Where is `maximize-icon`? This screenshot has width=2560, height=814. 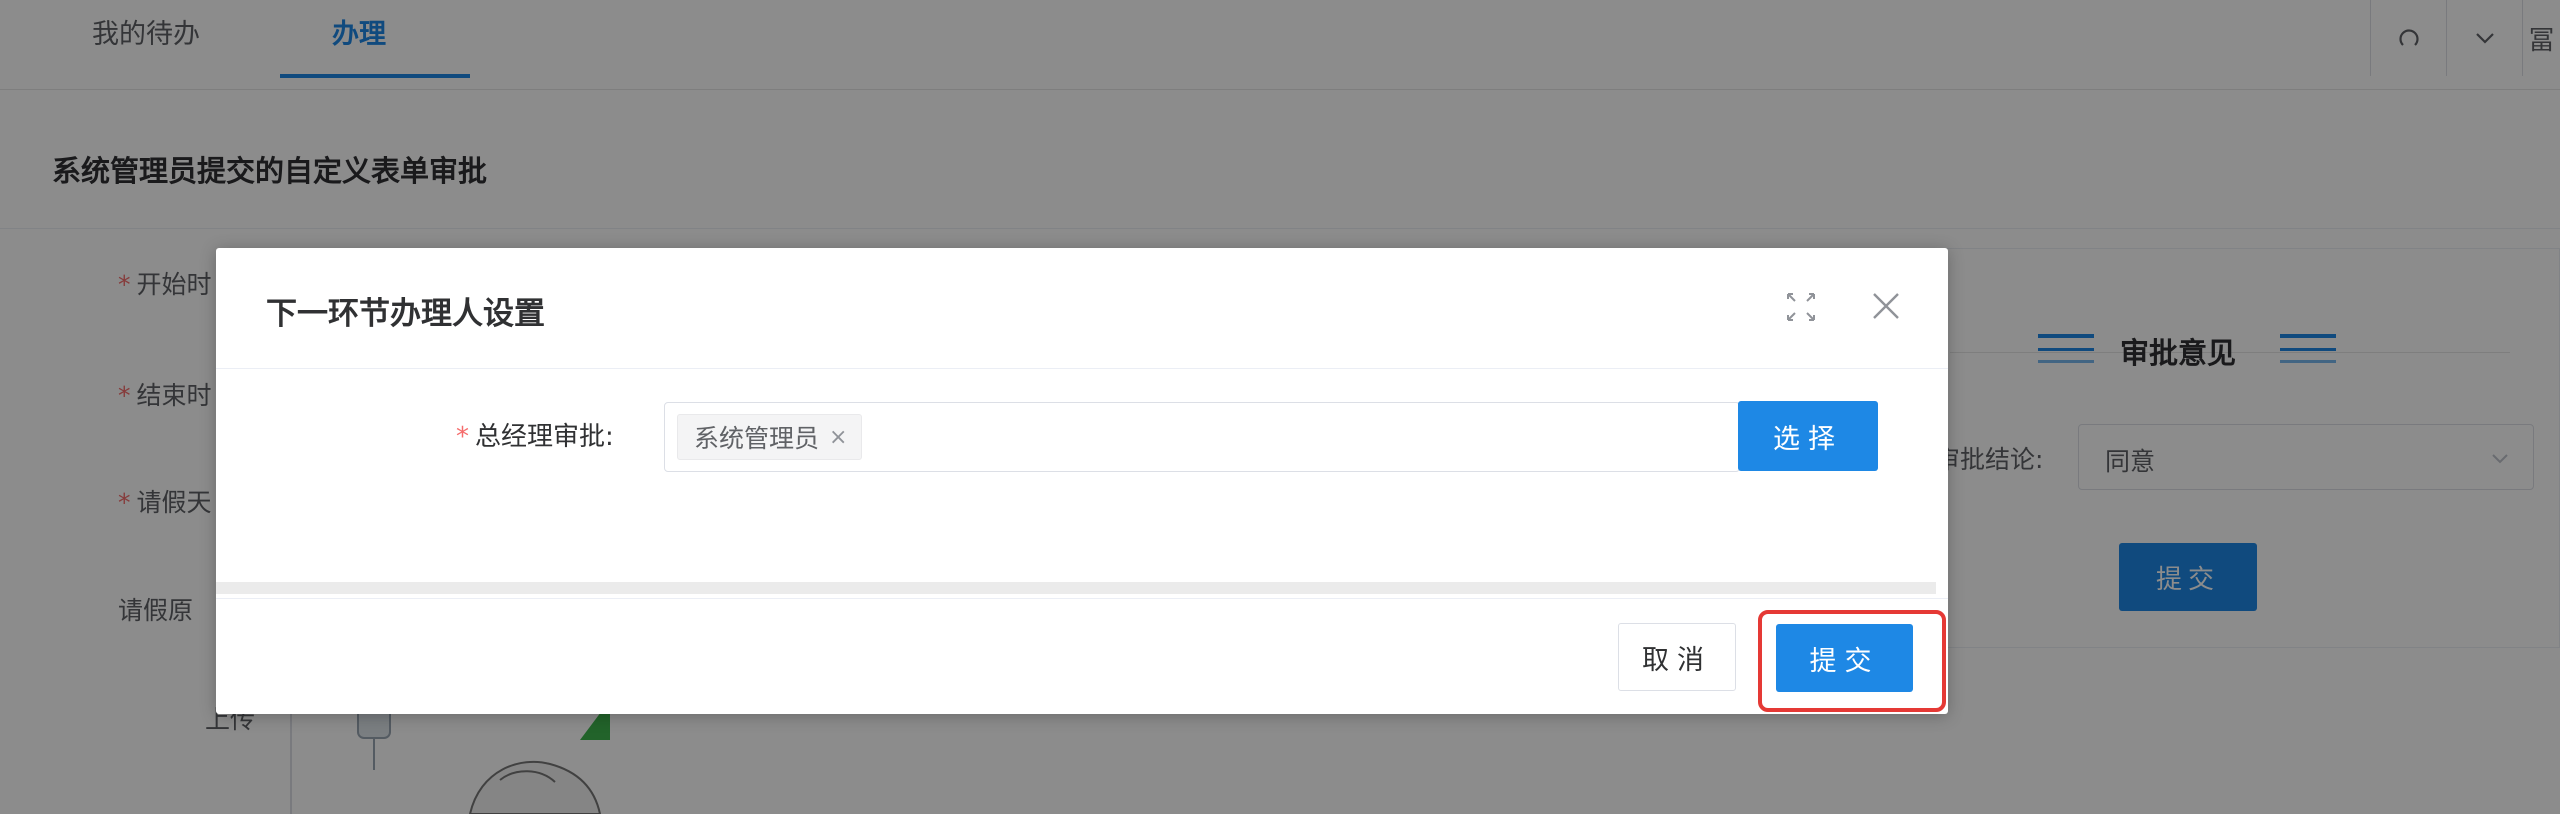
maximize-icon is located at coordinates (1801, 307).